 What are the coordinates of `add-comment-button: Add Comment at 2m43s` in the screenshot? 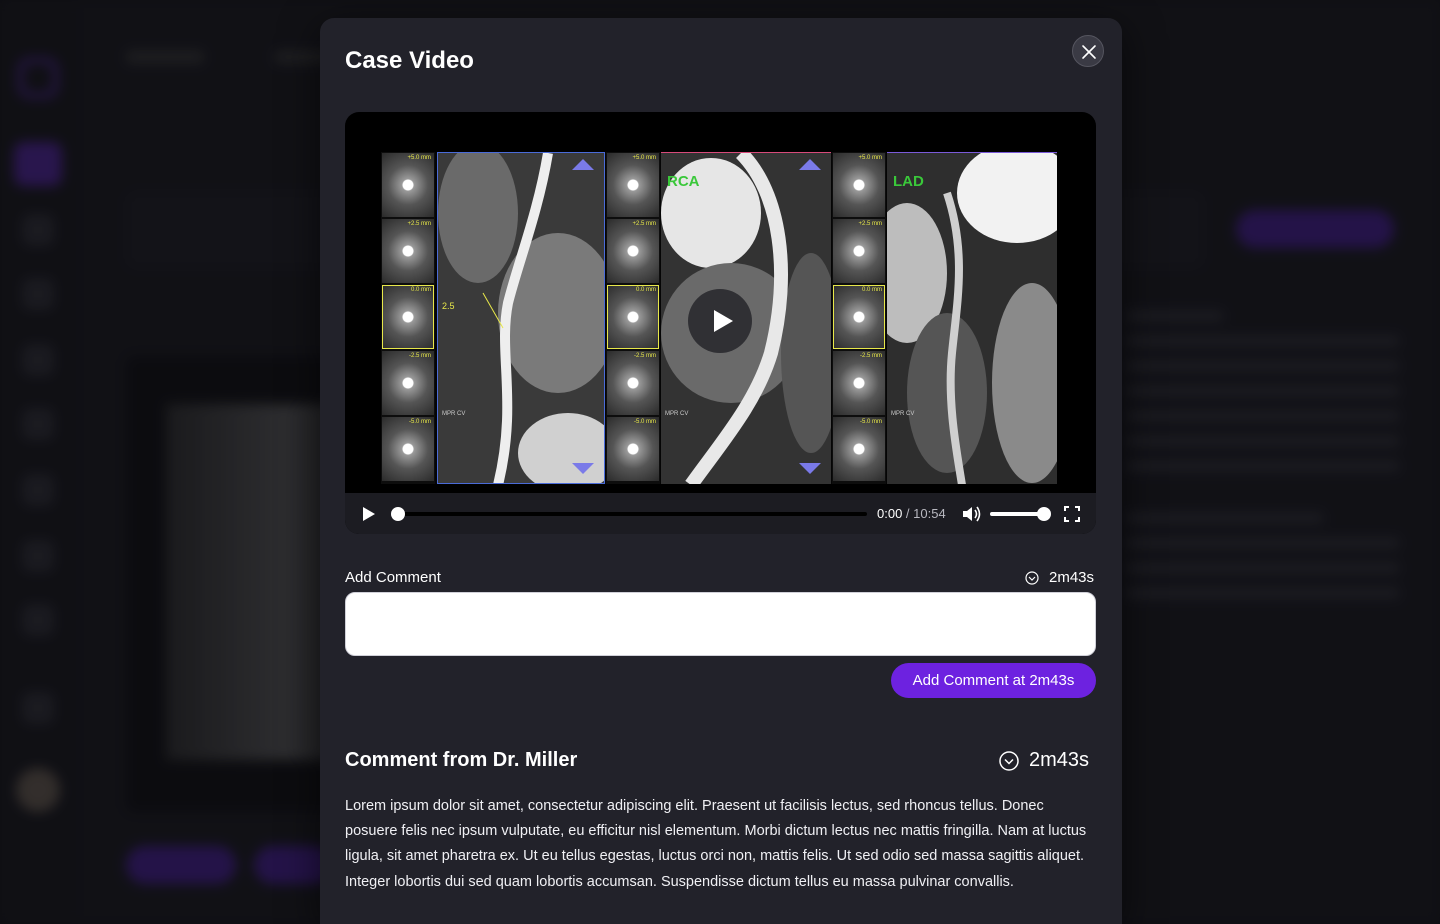 It's located at (993, 680).